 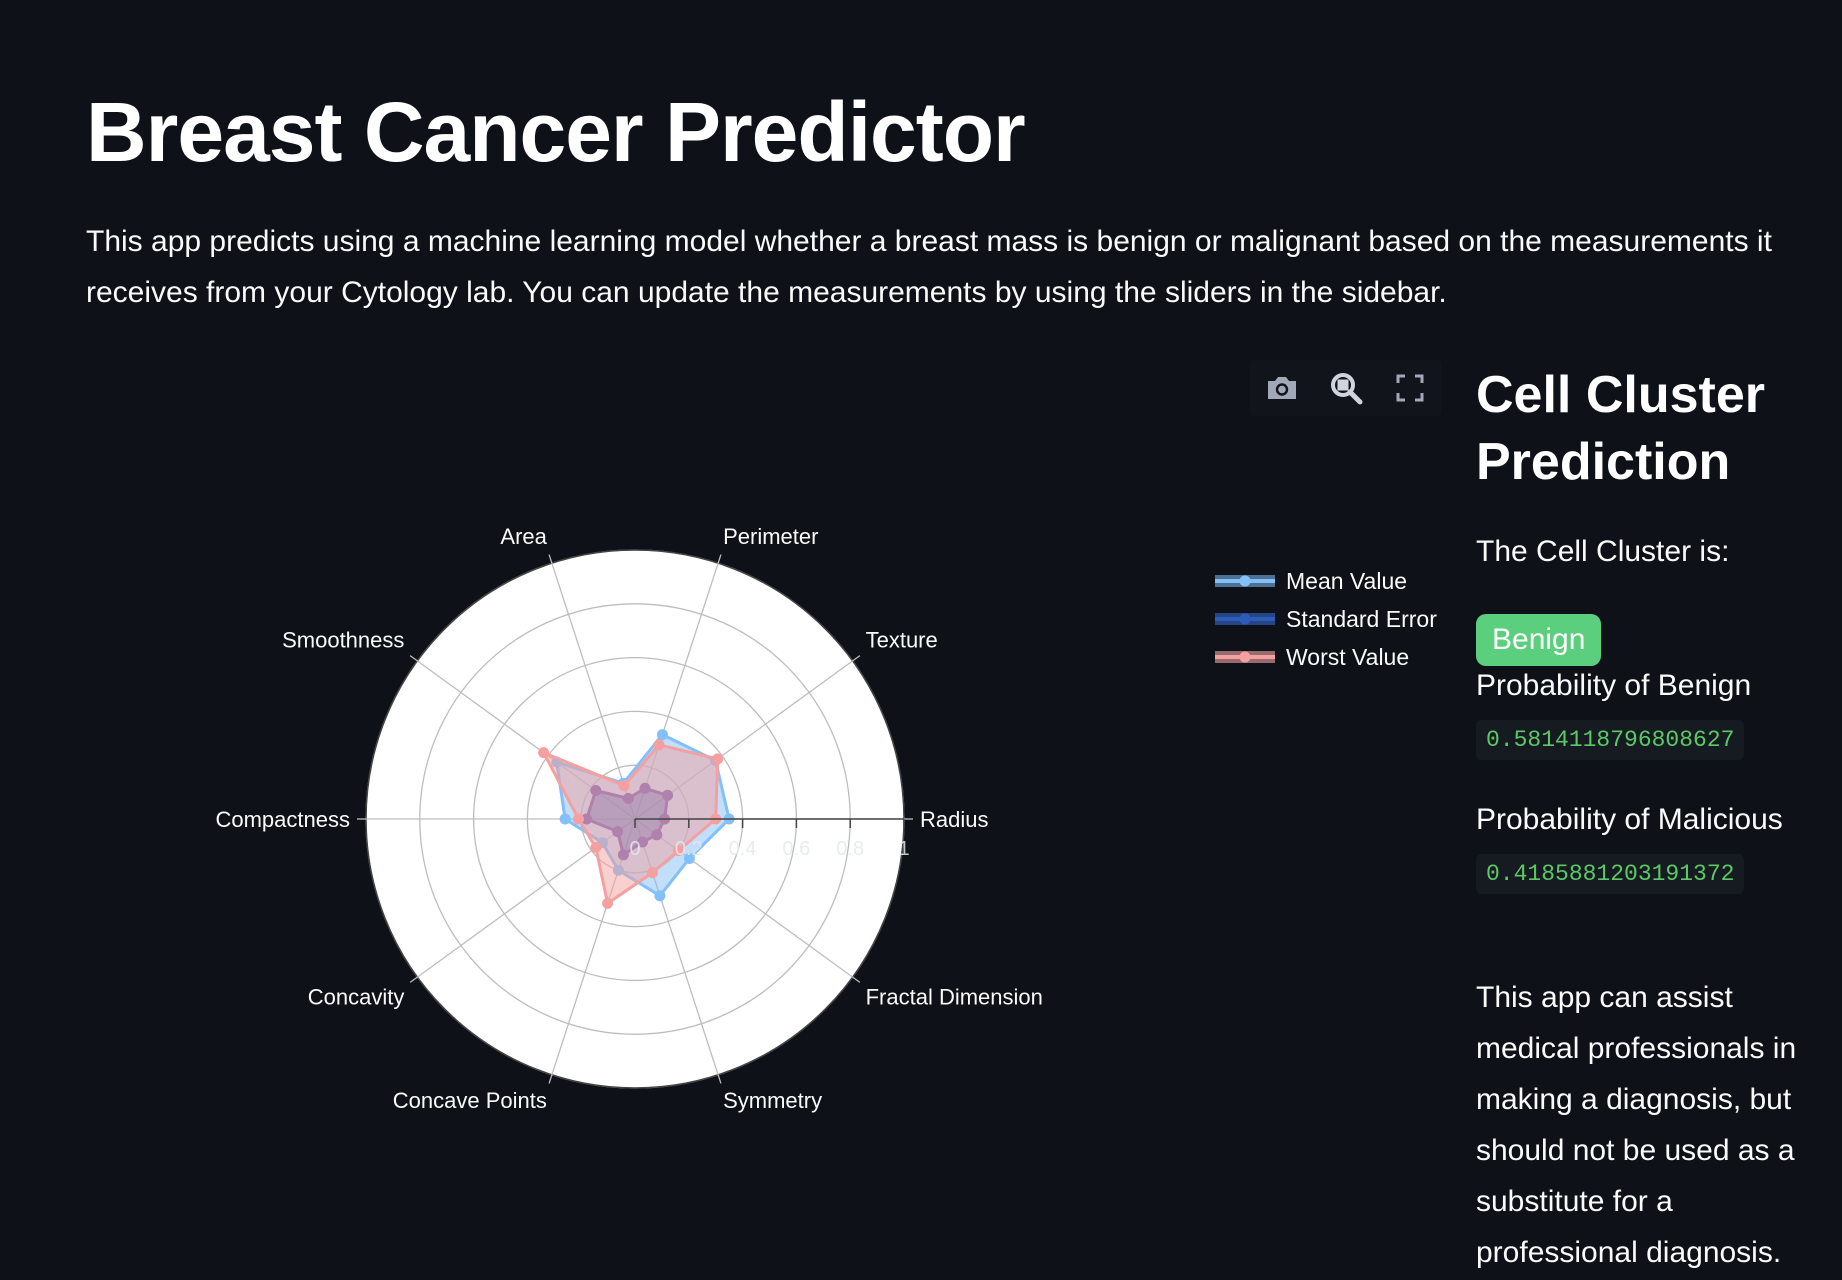 What do you see at coordinates (1620, 428) in the screenshot?
I see `prediction-title: Cell Cluster Prediction` at bounding box center [1620, 428].